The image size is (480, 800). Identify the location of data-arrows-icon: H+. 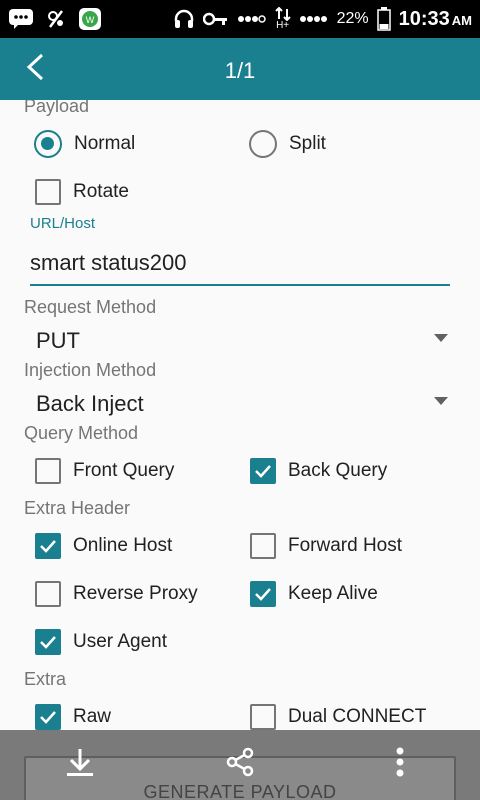
(282, 19).